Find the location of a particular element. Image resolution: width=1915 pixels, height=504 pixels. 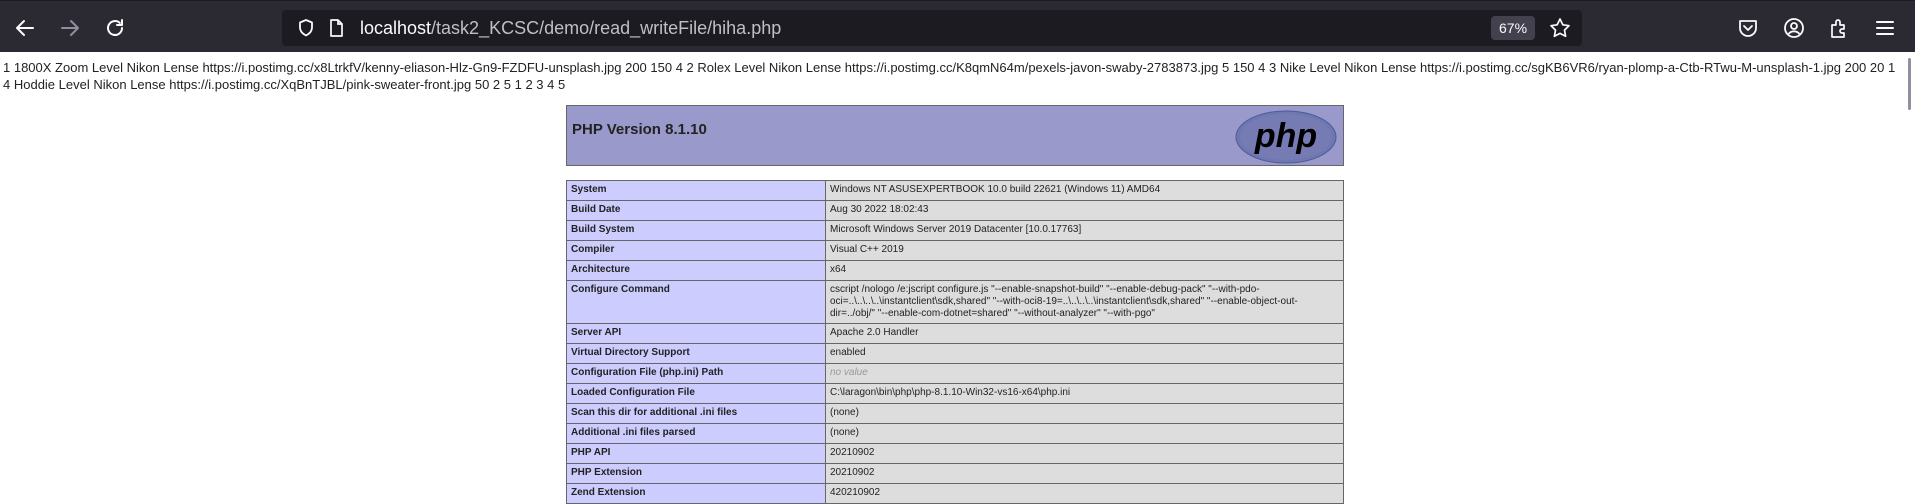

phpinfo-key: Additional .ini files parsed is located at coordinates (696, 433).